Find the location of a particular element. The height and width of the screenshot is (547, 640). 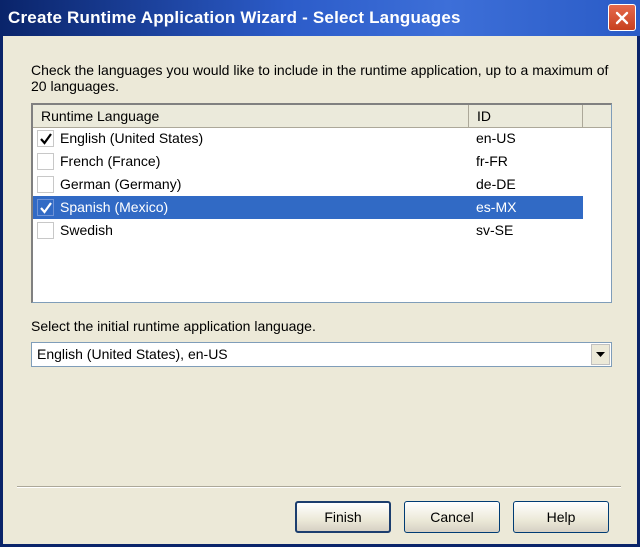

close-button is located at coordinates (622, 17).